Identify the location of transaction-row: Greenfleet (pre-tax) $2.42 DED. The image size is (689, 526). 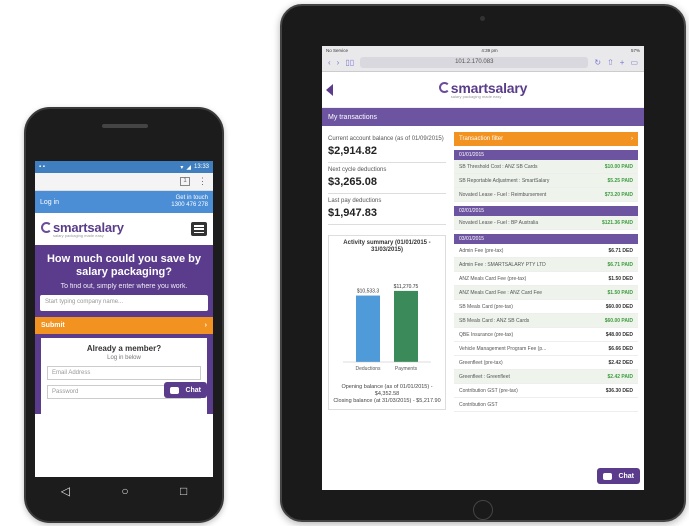
(546, 363).